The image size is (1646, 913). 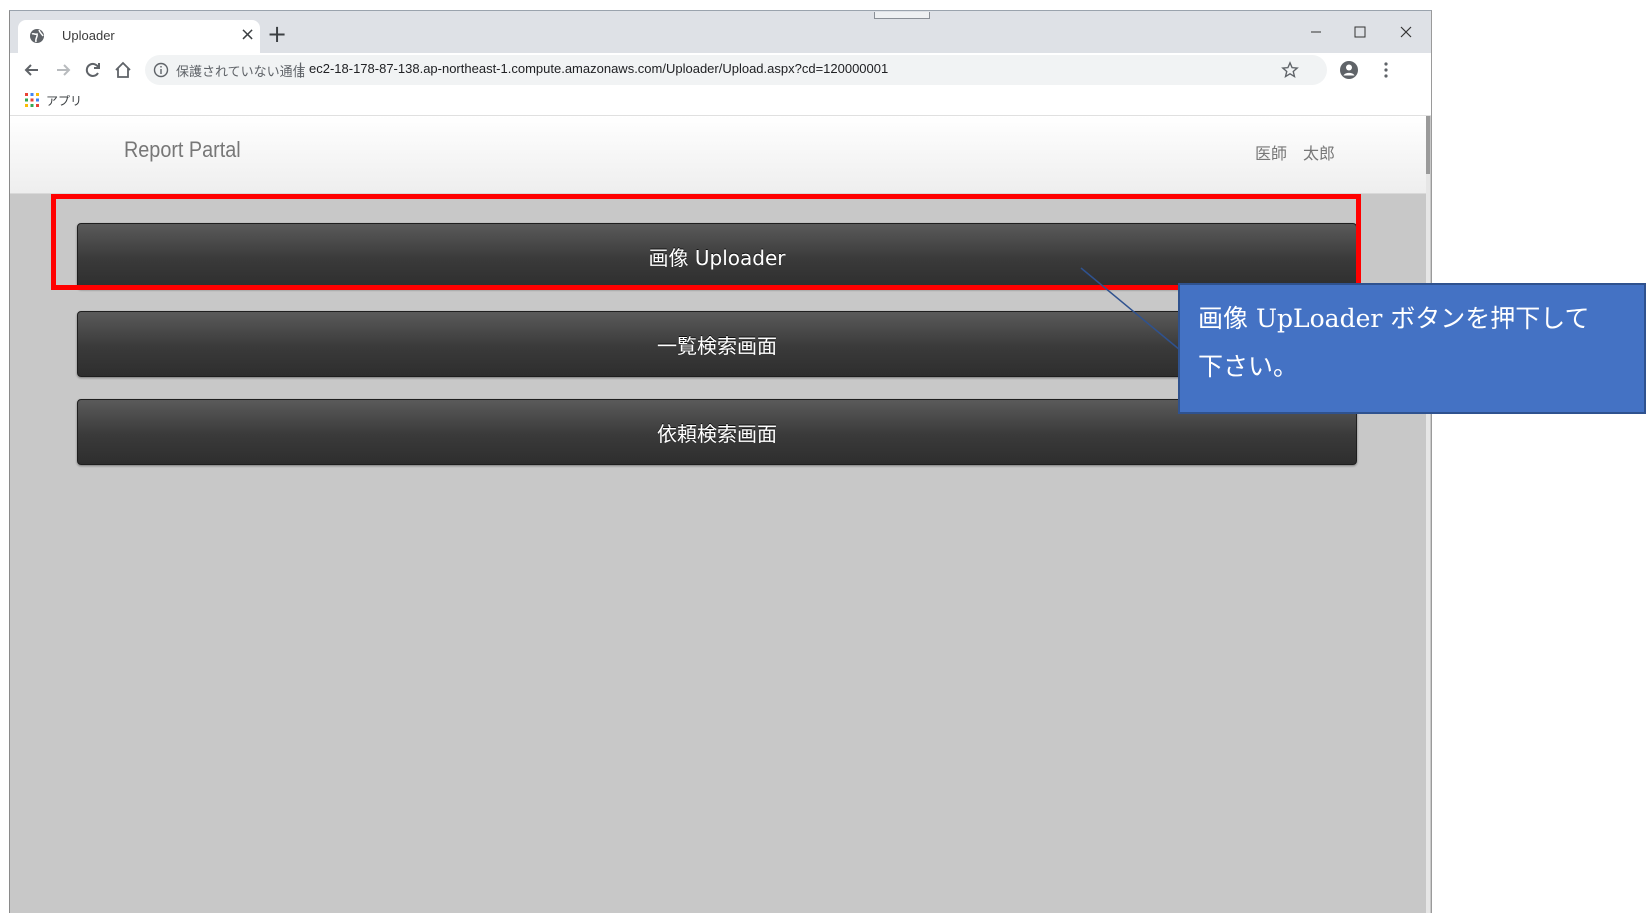 I want to click on minimize-icon, so click(x=1316, y=32).